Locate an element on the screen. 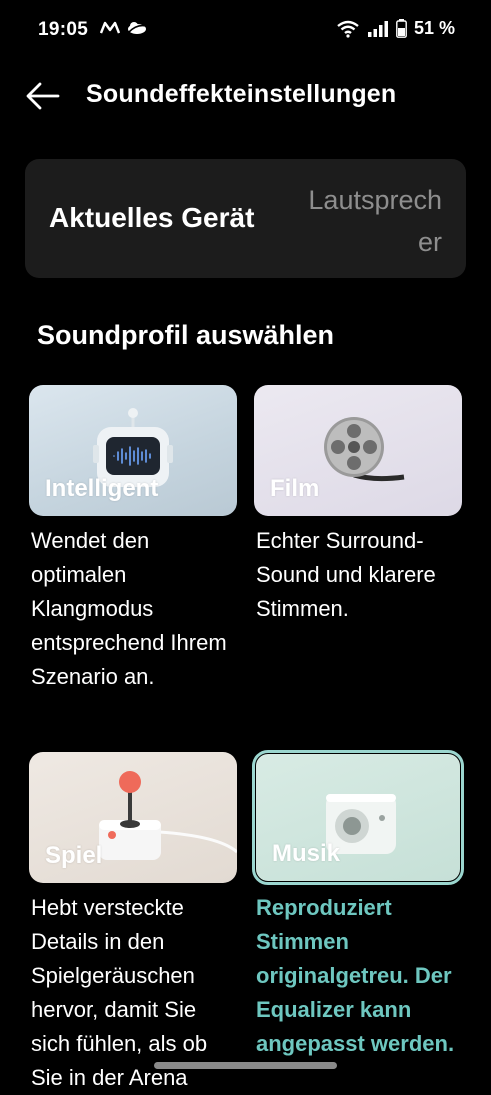 The image size is (491, 1095). profile-intelligent-image: Intelligent is located at coordinates (133, 450).